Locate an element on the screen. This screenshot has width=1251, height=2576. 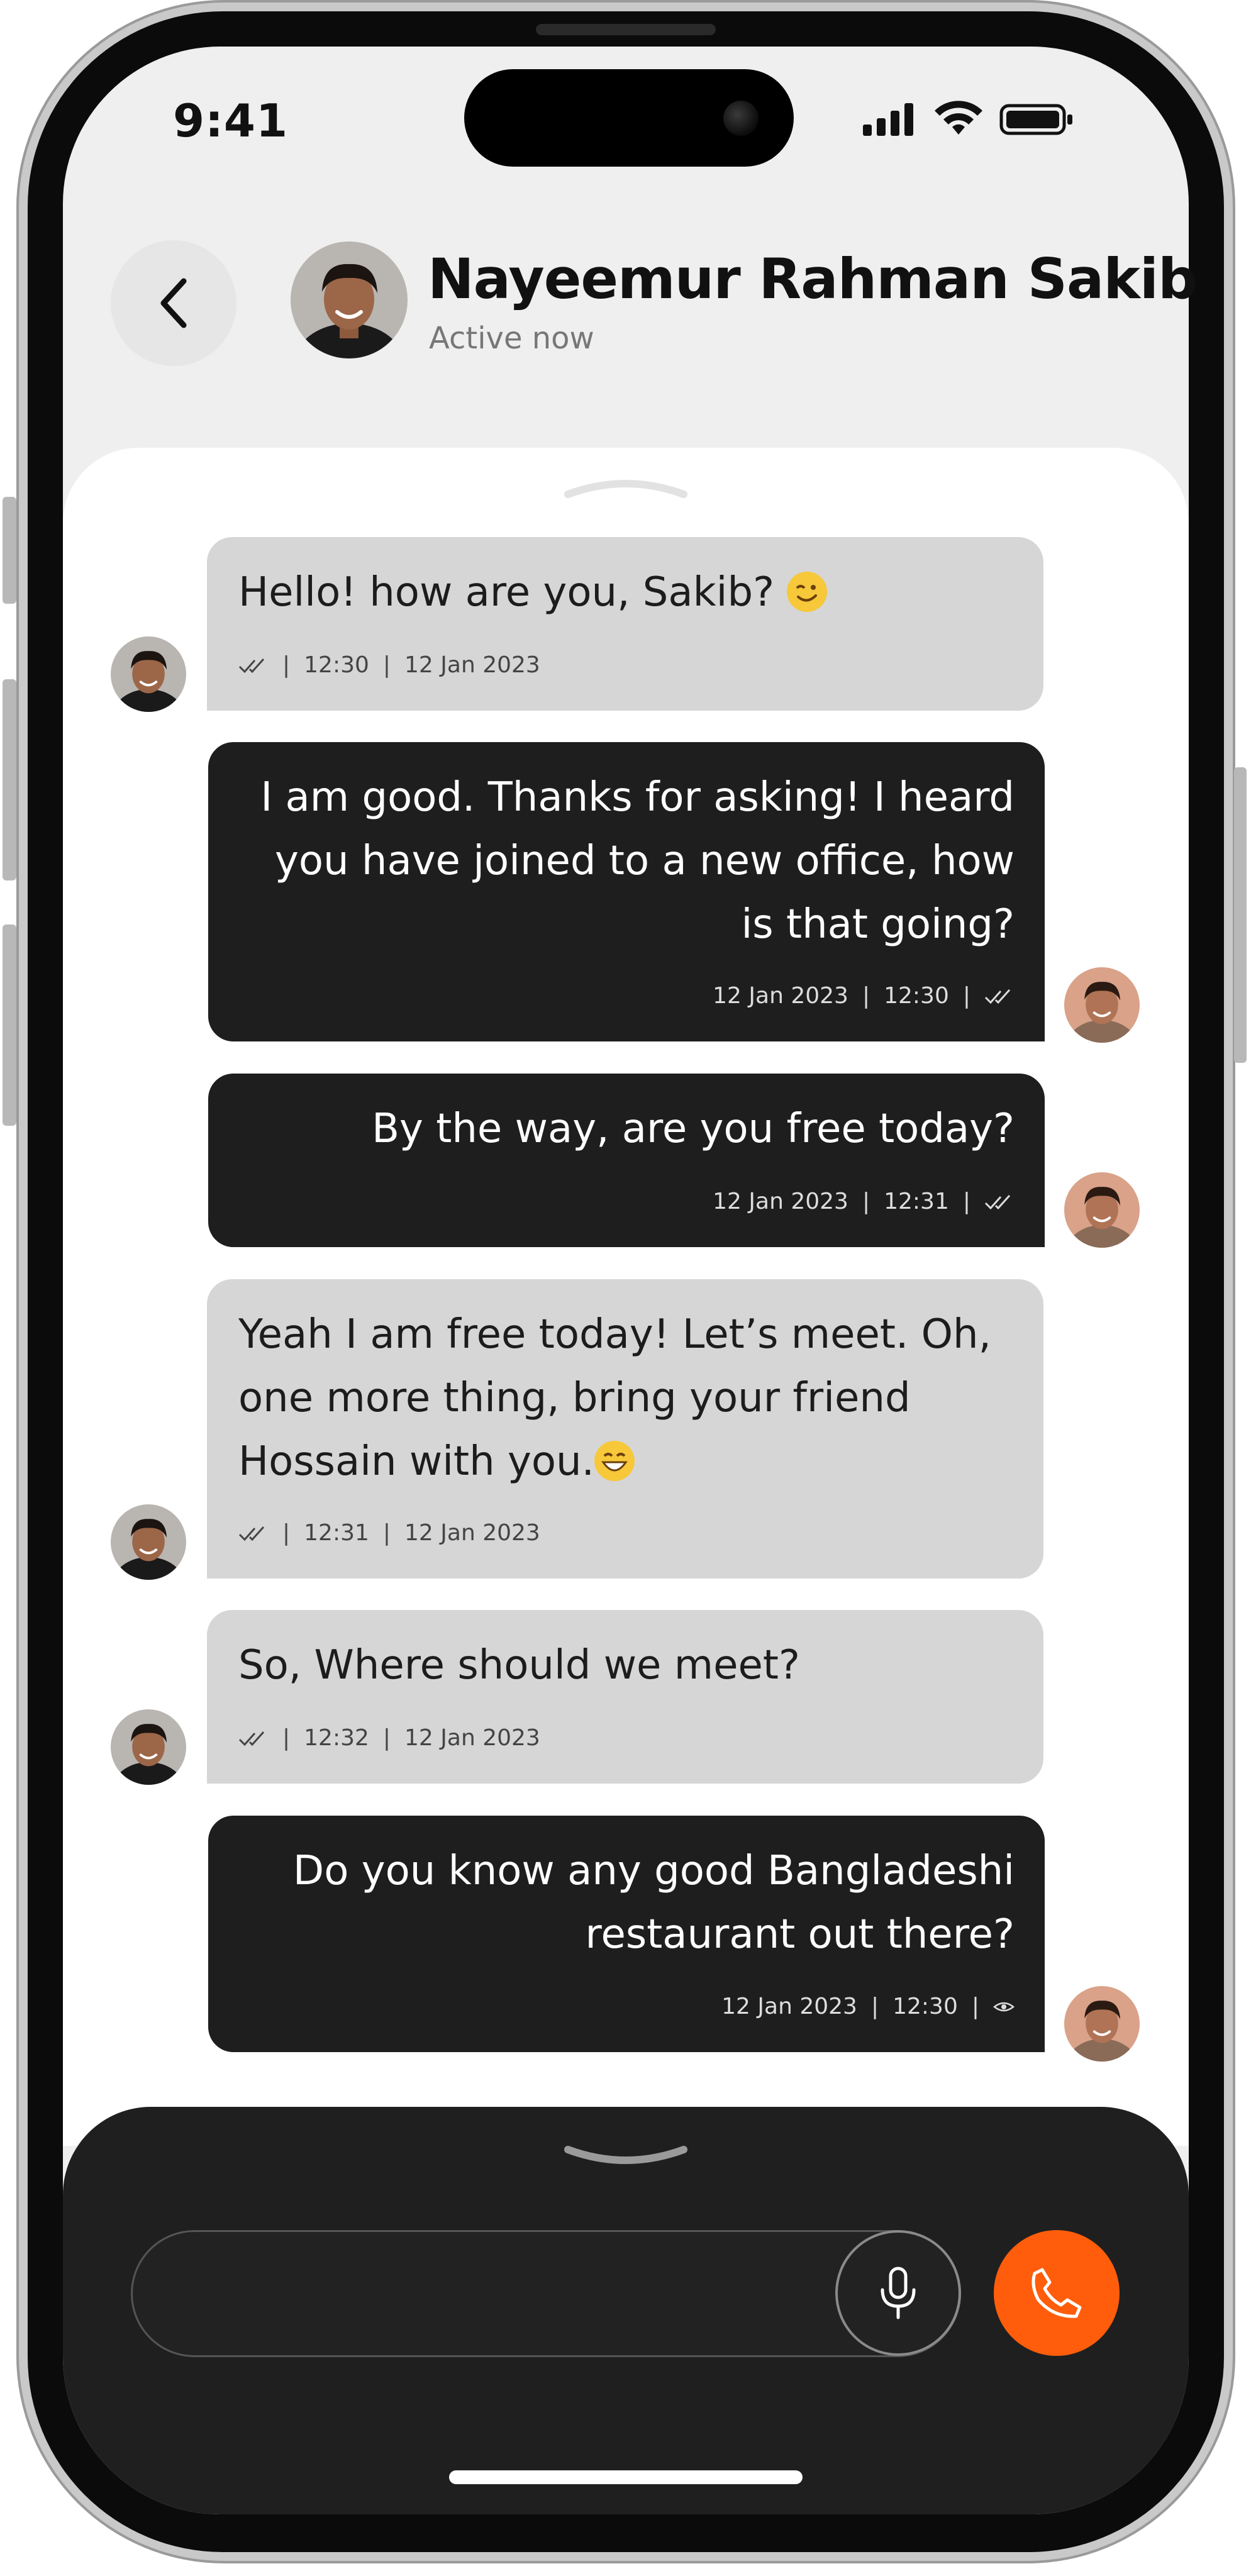
message-time: 12:32 is located at coordinates (336, 1738).